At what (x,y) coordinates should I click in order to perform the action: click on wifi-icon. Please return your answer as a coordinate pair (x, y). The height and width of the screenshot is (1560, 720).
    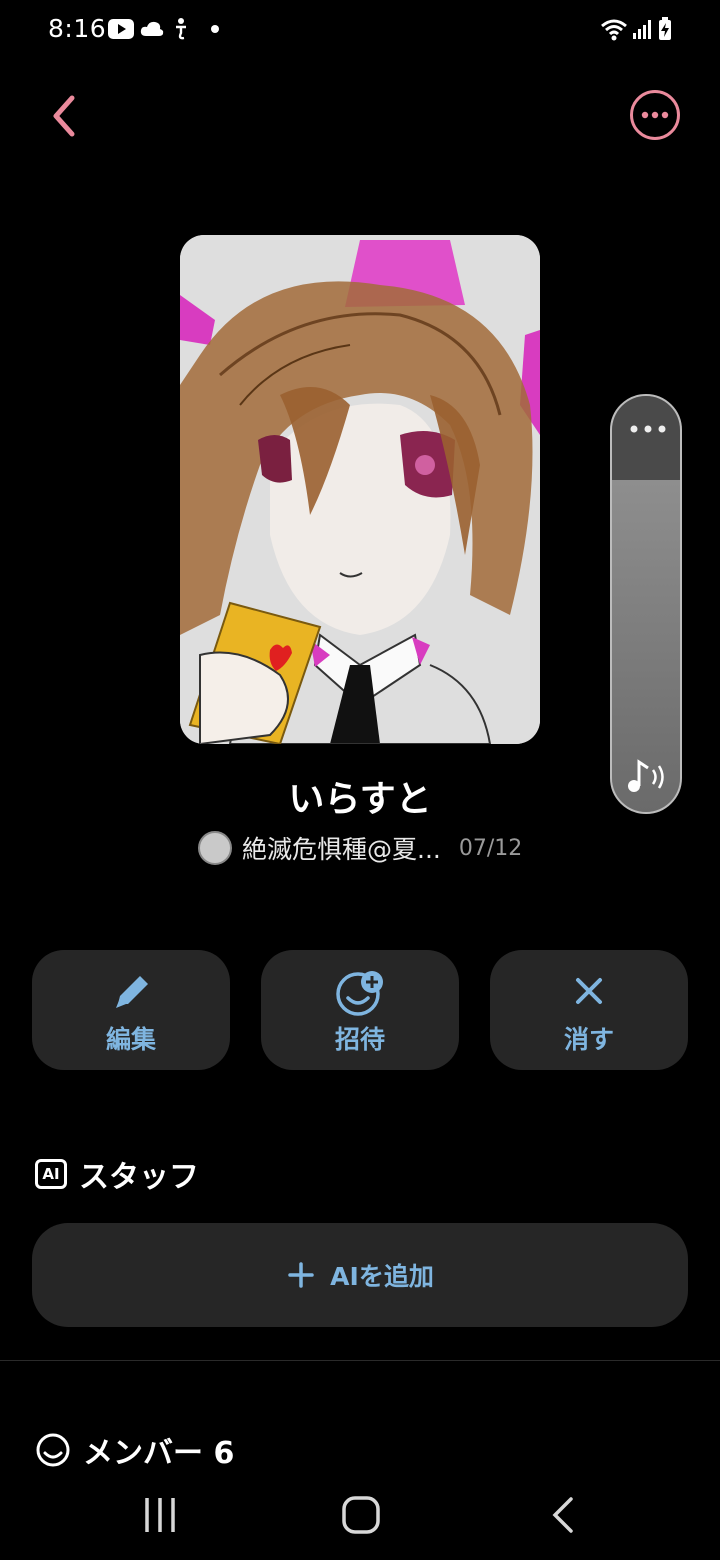
    Looking at the image, I should click on (614, 30).